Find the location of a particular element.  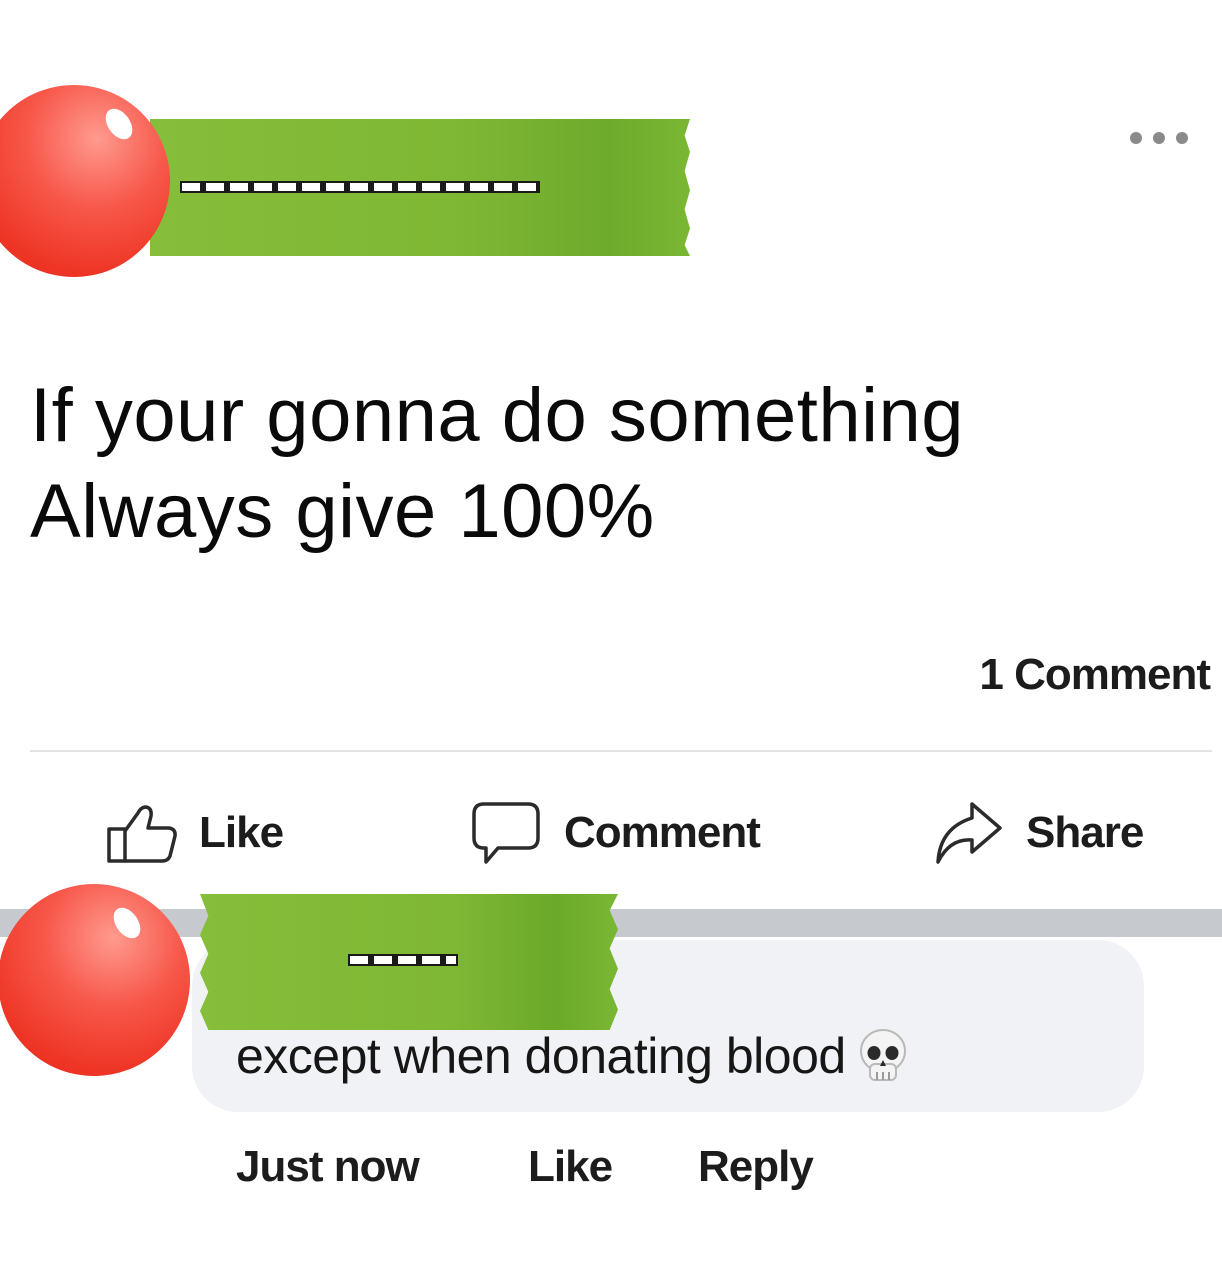

speech-bubble-icon is located at coordinates (506, 833).